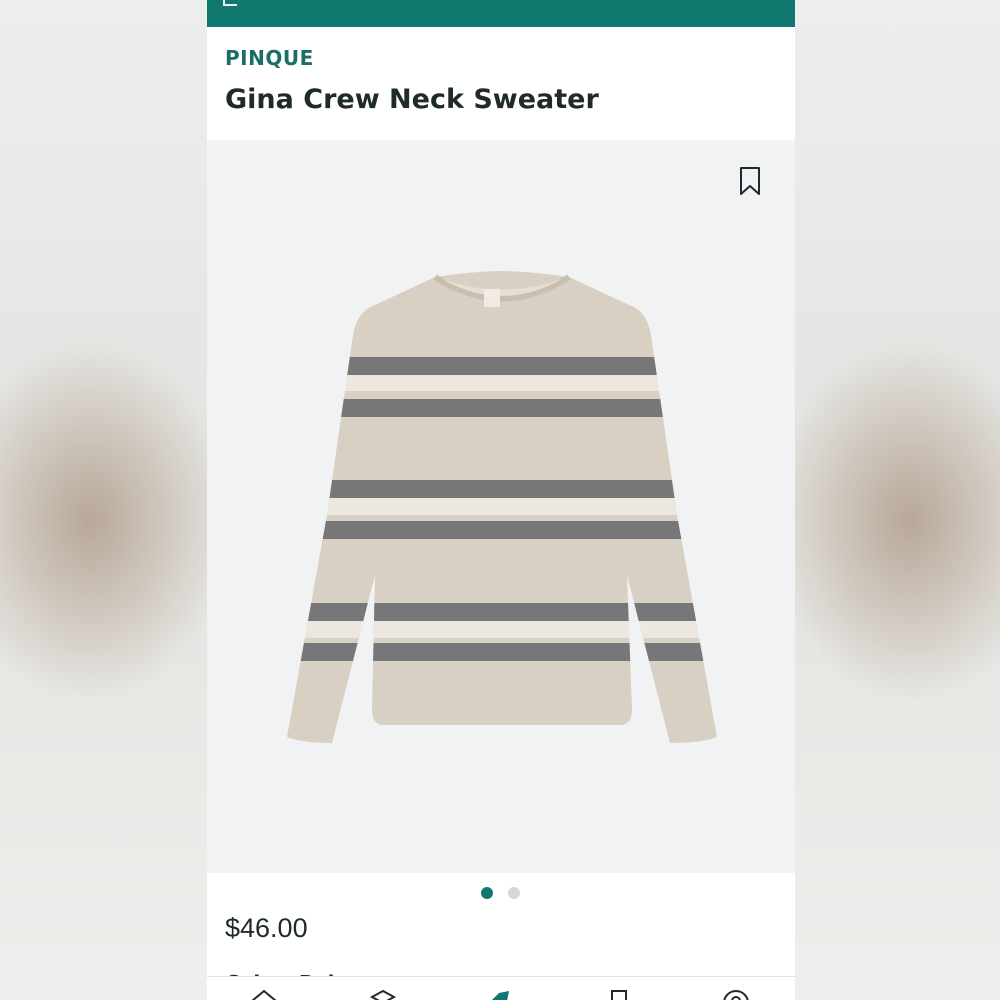 The width and height of the screenshot is (1000, 1000). Describe the element at coordinates (412, 99) in the screenshot. I see `product-title: Gina Crew Neck Sweater` at that location.